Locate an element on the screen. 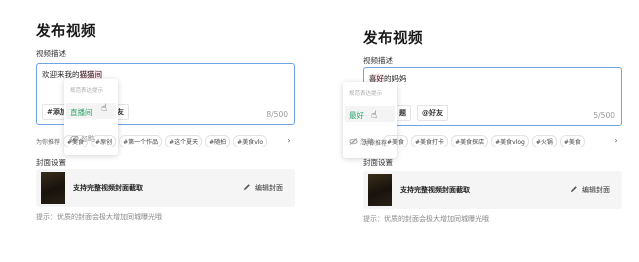 The height and width of the screenshot is (262, 639). description-textarea: 喜好的妈妈 题 @好友 5/500 is located at coordinates (492, 96).